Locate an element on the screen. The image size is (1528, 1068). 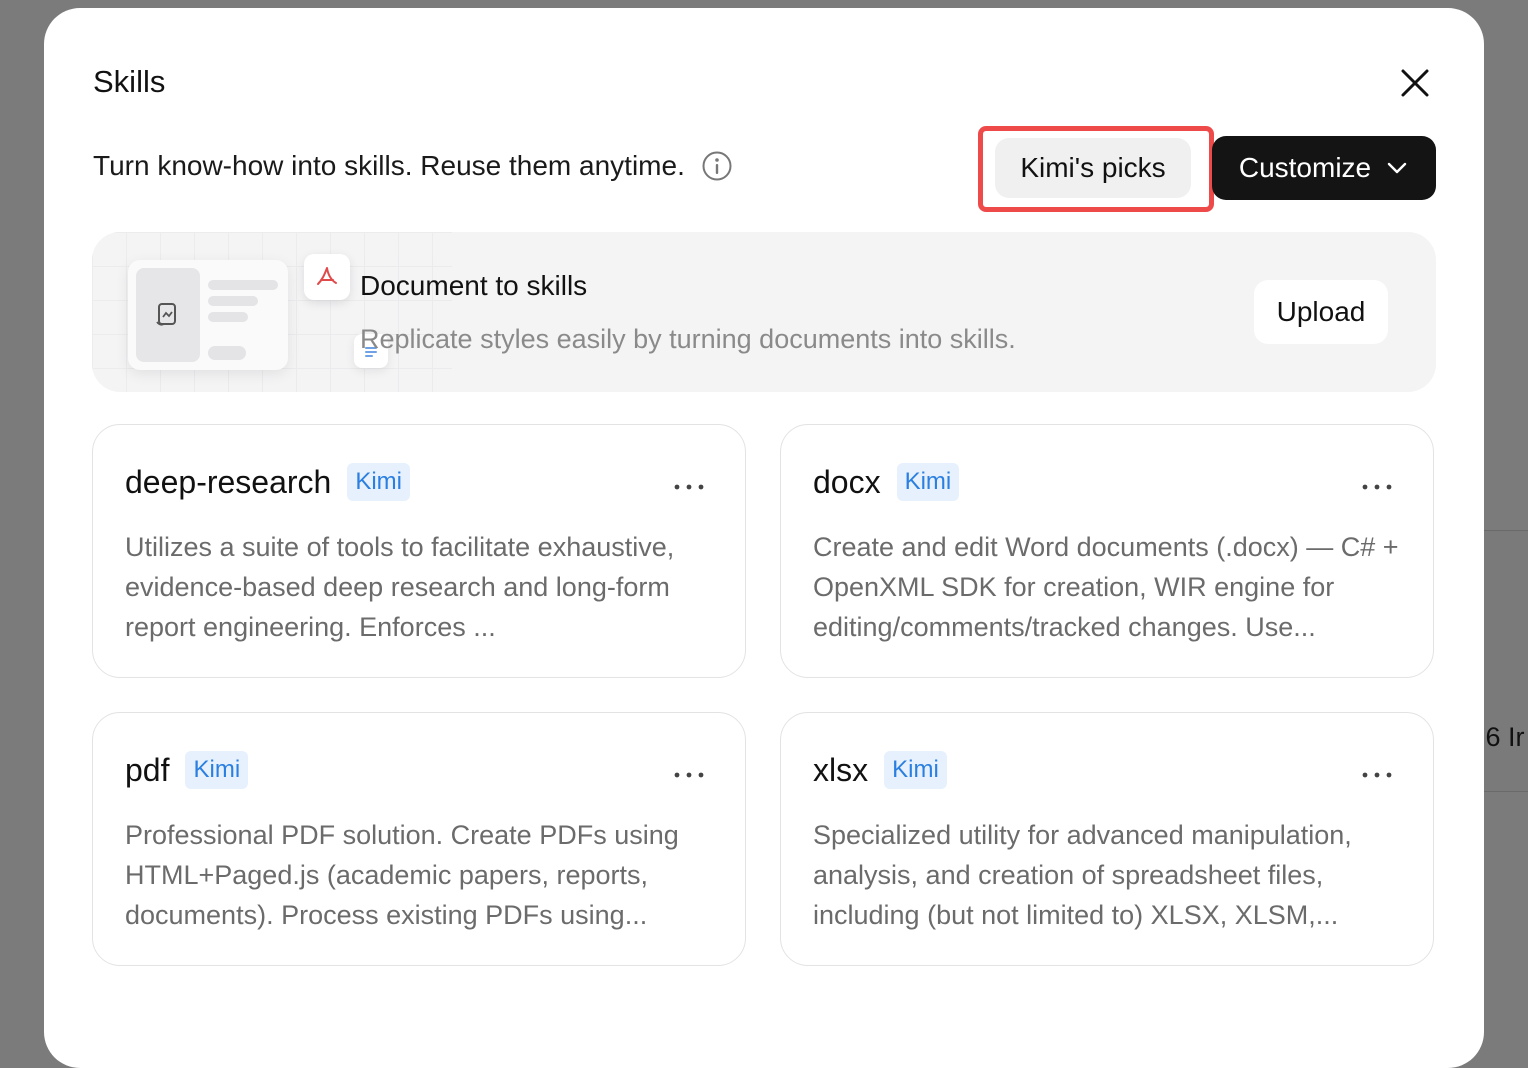
skill-card-header: xlsx Kimi is located at coordinates (880, 770).